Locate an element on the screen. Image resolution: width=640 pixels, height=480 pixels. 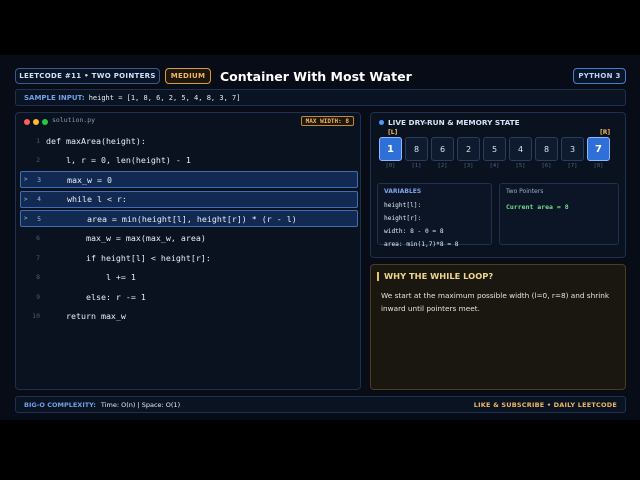
array-cell: 3 [7] is located at coordinates (572, 153).